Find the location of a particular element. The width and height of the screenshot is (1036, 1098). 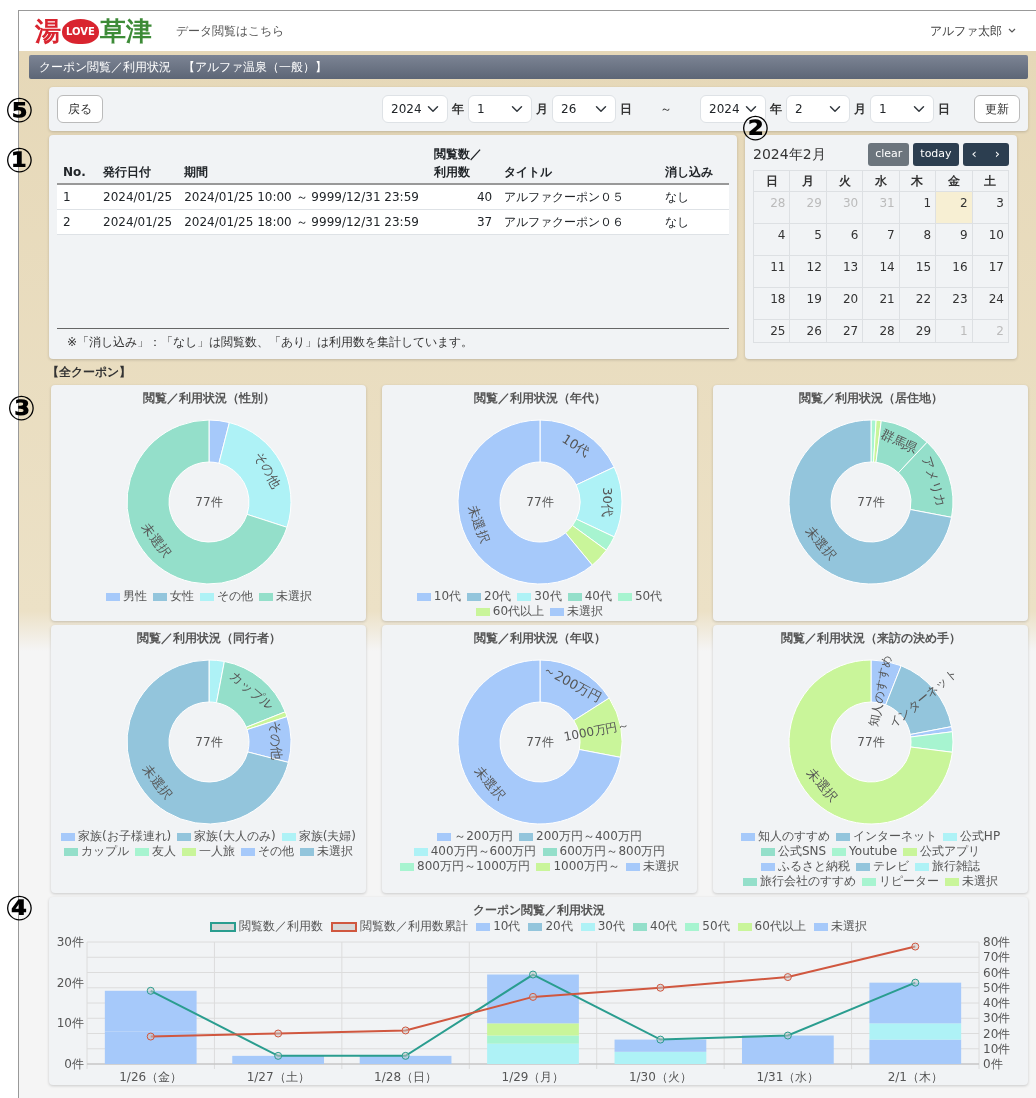

table-cell: 2 is located at coordinates (77, 222).